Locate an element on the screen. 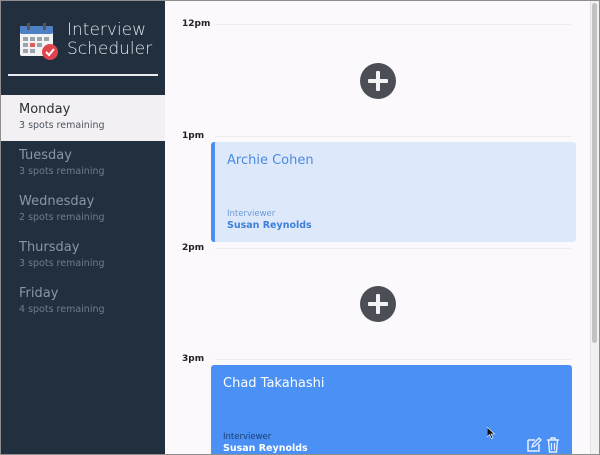 This screenshot has width=600, height=455. appointment-card: Archie Cohen Interviewer Susan Reynolds is located at coordinates (393, 192).